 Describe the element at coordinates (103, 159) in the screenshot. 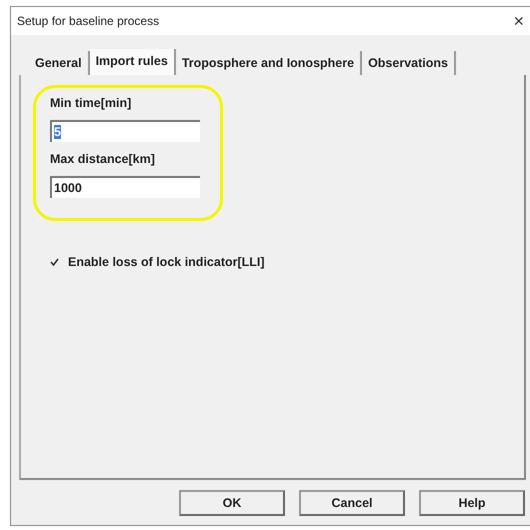

I see `field-label: Max distance[km]` at that location.